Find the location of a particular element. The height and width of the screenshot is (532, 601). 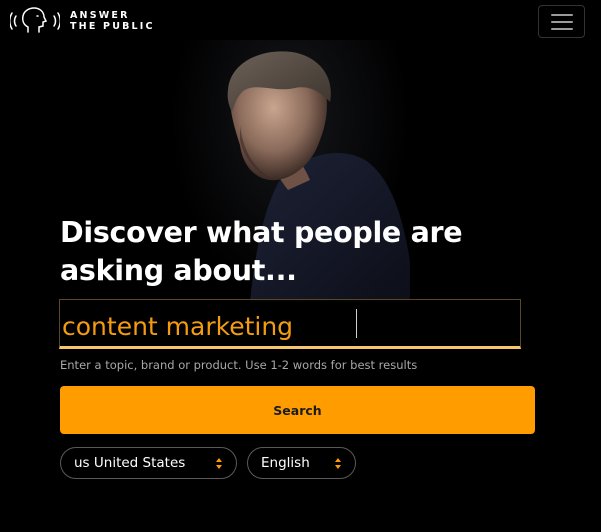

search-input is located at coordinates (290, 323).